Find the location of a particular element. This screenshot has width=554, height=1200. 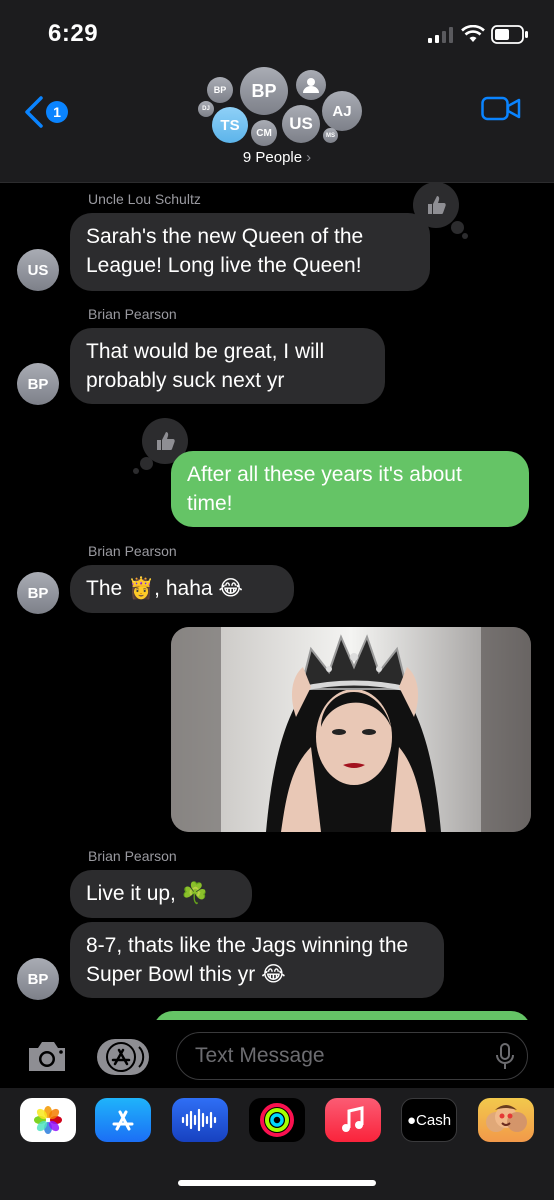

apple-cash-app-icon: ●Cash is located at coordinates (429, 1120).